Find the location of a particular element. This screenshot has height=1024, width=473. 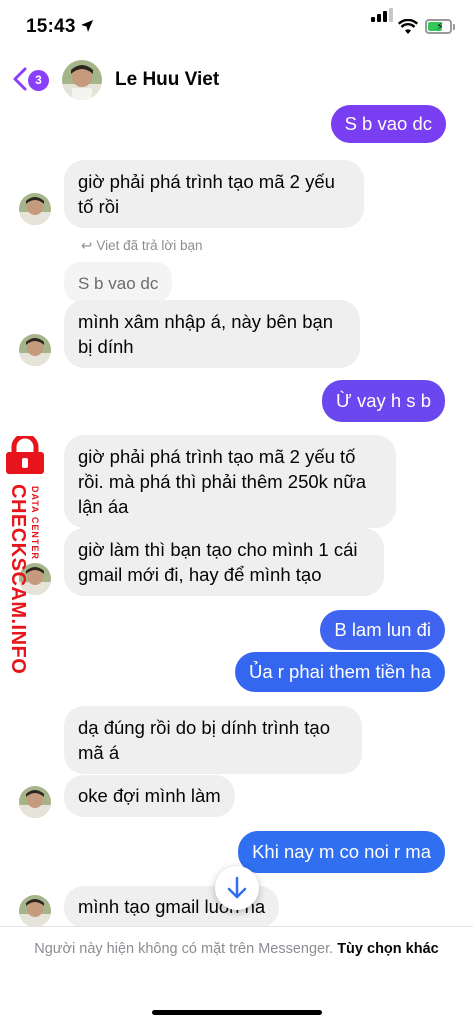

message-outgoing: S b vao dc is located at coordinates (388, 124).